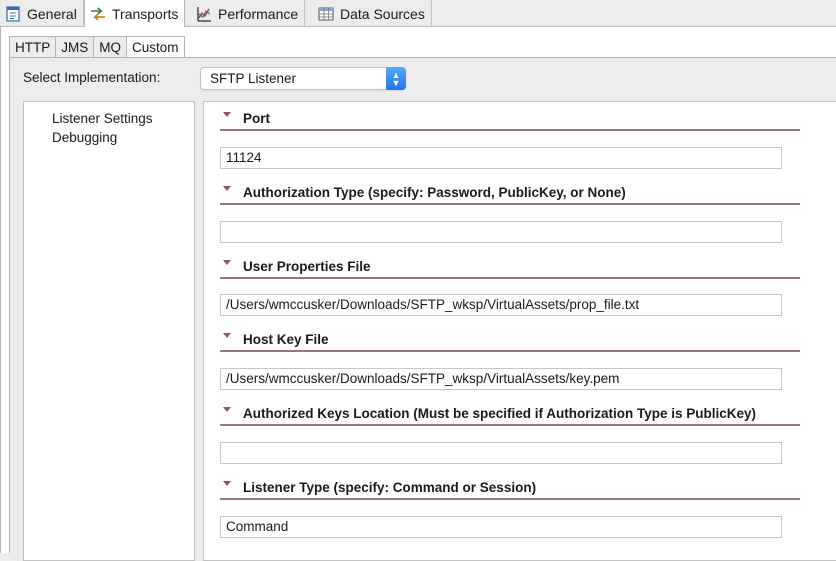 This screenshot has width=836, height=561. I want to click on tab-jms: JMS, so click(74, 47).